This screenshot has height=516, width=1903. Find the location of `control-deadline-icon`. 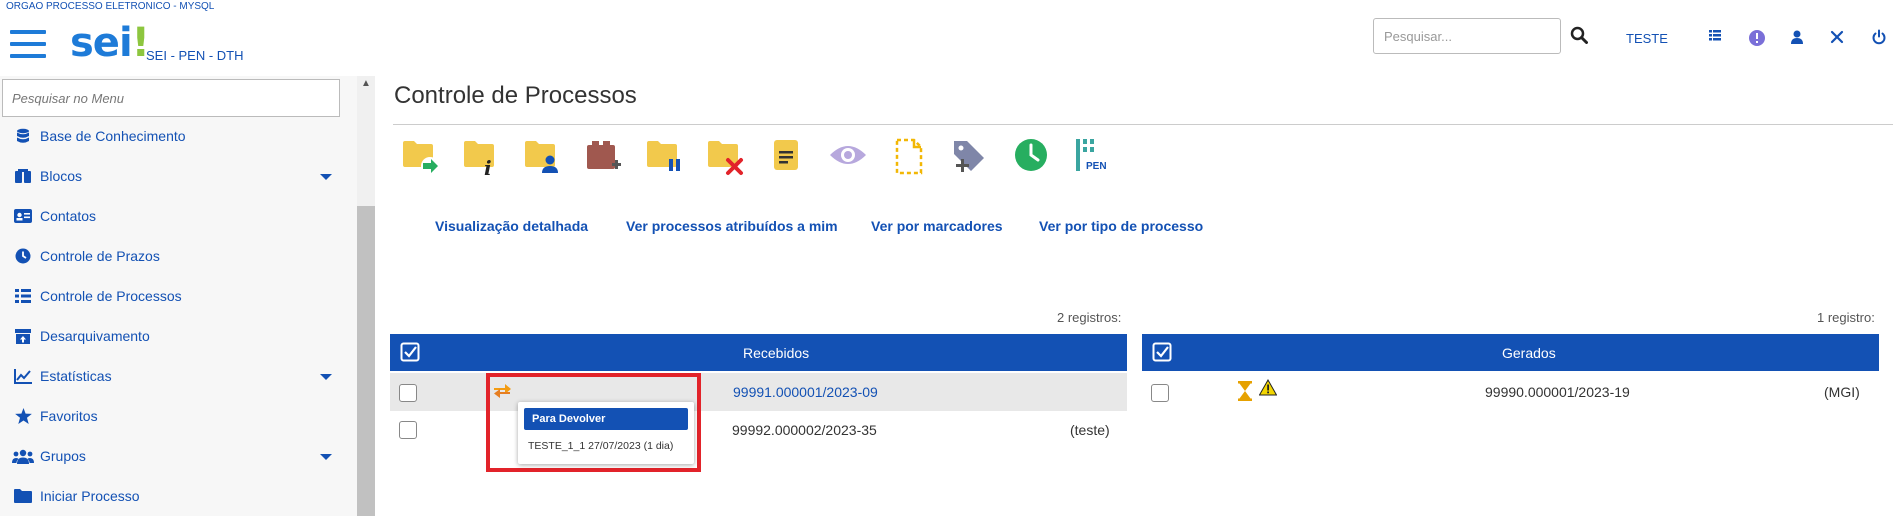

control-deadline-icon is located at coordinates (1031, 157).